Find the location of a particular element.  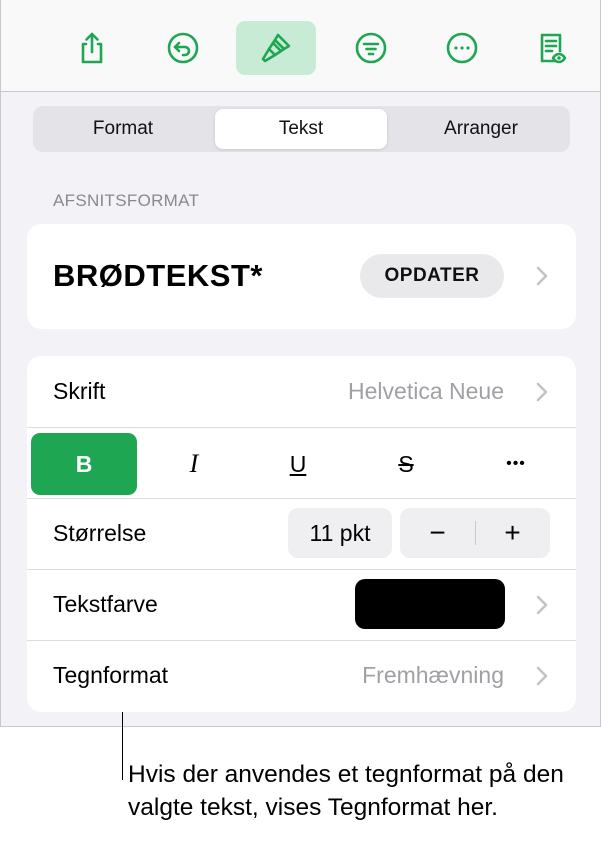

tab-tekst: Tekst is located at coordinates (301, 129).